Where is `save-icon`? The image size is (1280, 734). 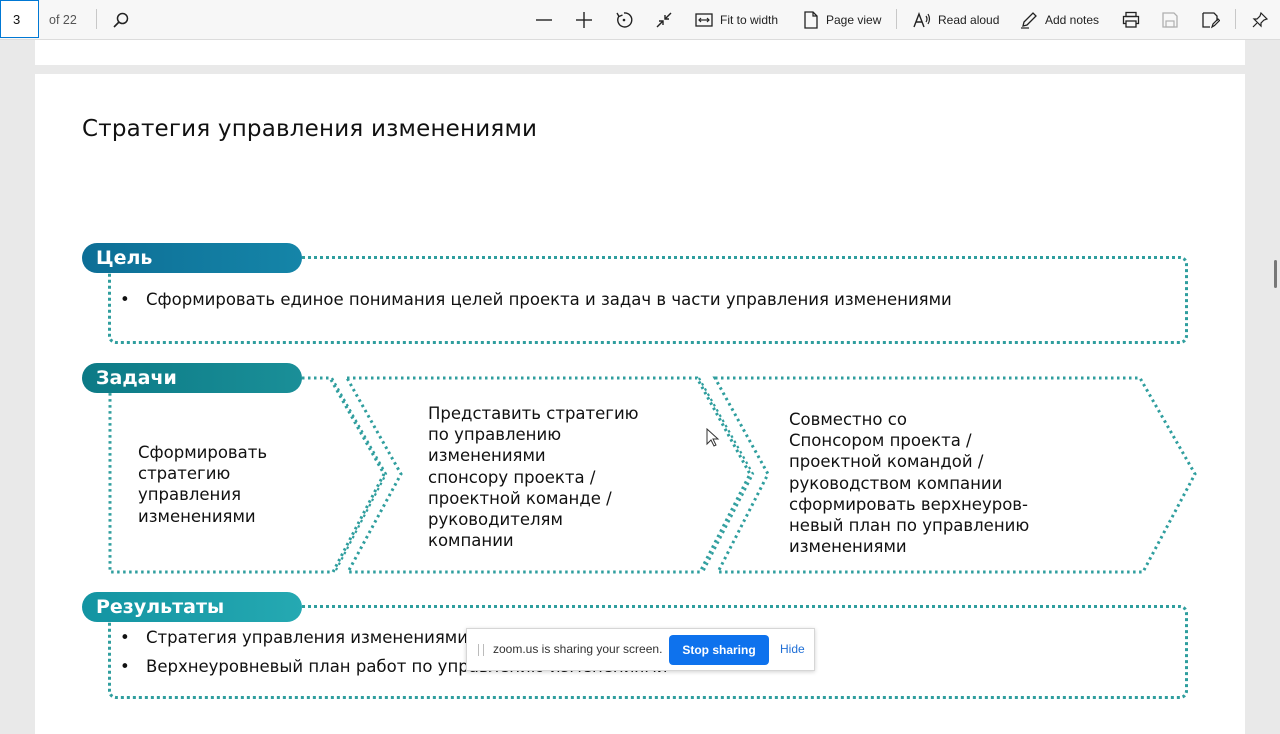 save-icon is located at coordinates (1170, 19).